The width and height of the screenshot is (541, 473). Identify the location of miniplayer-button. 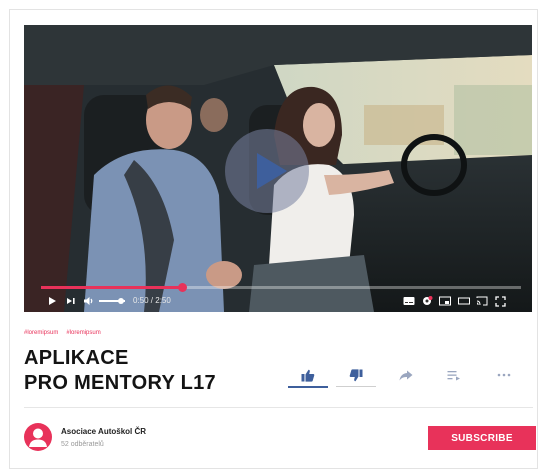
(445, 301).